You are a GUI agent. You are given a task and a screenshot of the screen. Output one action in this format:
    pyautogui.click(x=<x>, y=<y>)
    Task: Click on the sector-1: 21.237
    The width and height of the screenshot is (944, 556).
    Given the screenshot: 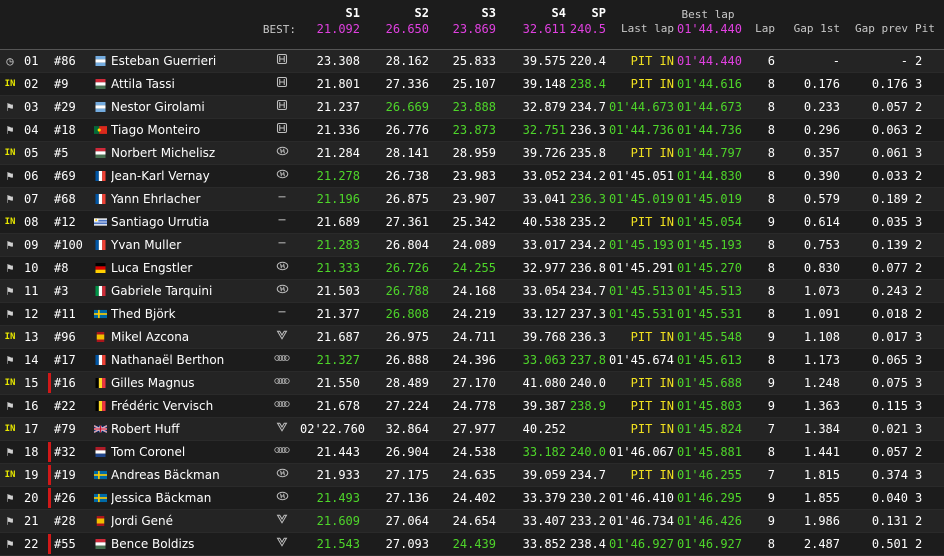 What is the action you would take?
    pyautogui.click(x=338, y=107)
    